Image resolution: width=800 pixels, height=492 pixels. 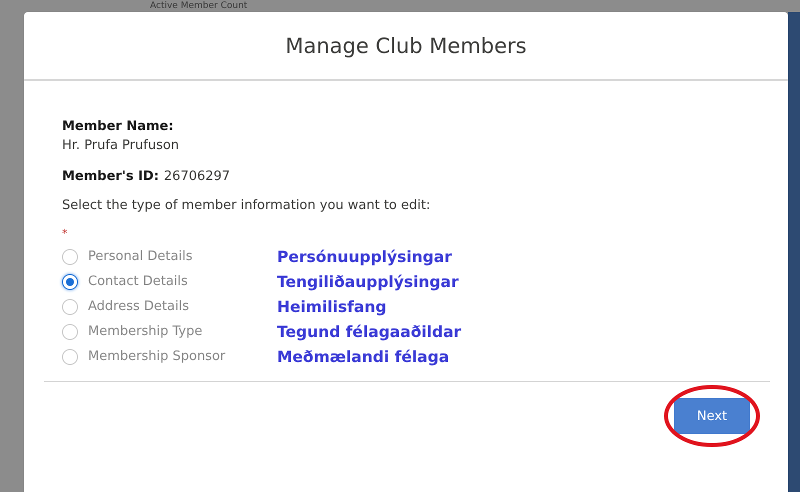 What do you see at coordinates (121, 145) in the screenshot?
I see `member-name: Hr. Prufa Prufuson` at bounding box center [121, 145].